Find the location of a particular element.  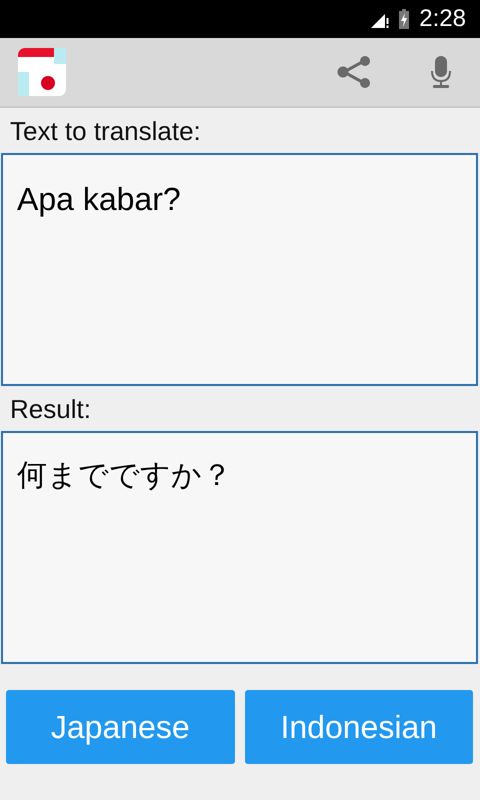

battery-charging-icon is located at coordinates (404, 19).